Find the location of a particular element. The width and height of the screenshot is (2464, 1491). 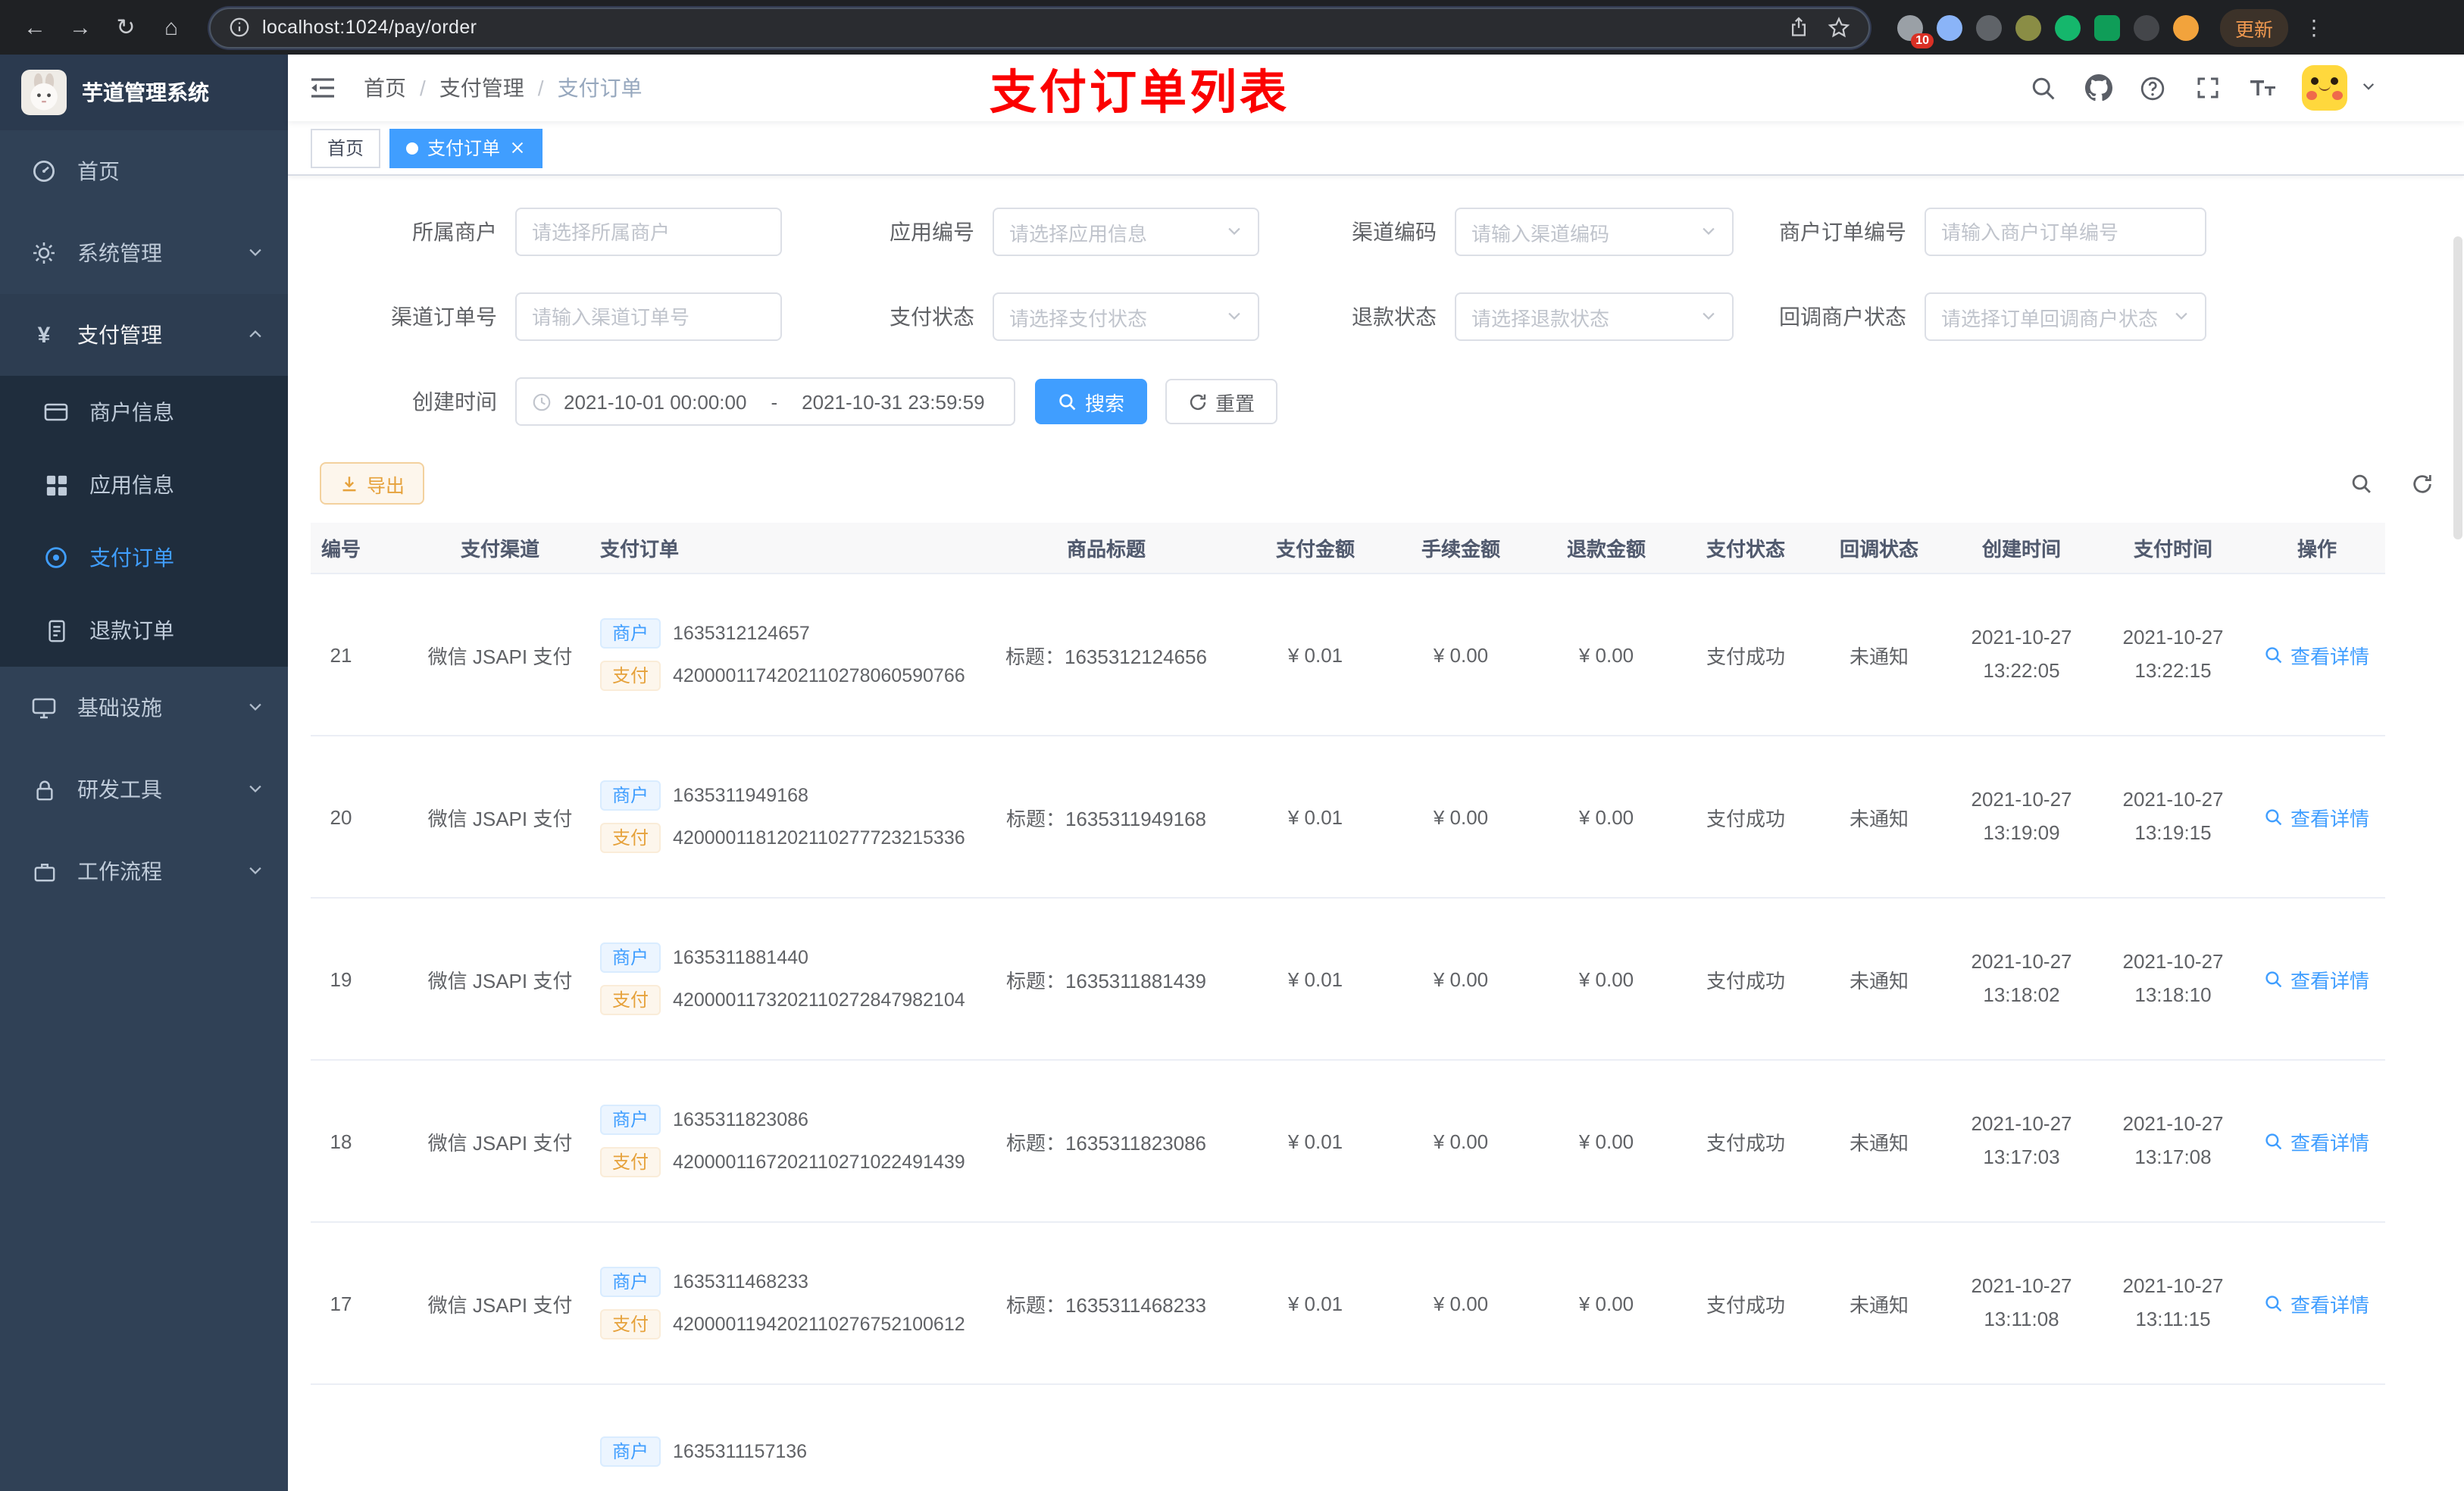

sidebar-item-workflow: 工作流程 is located at coordinates (144, 871).